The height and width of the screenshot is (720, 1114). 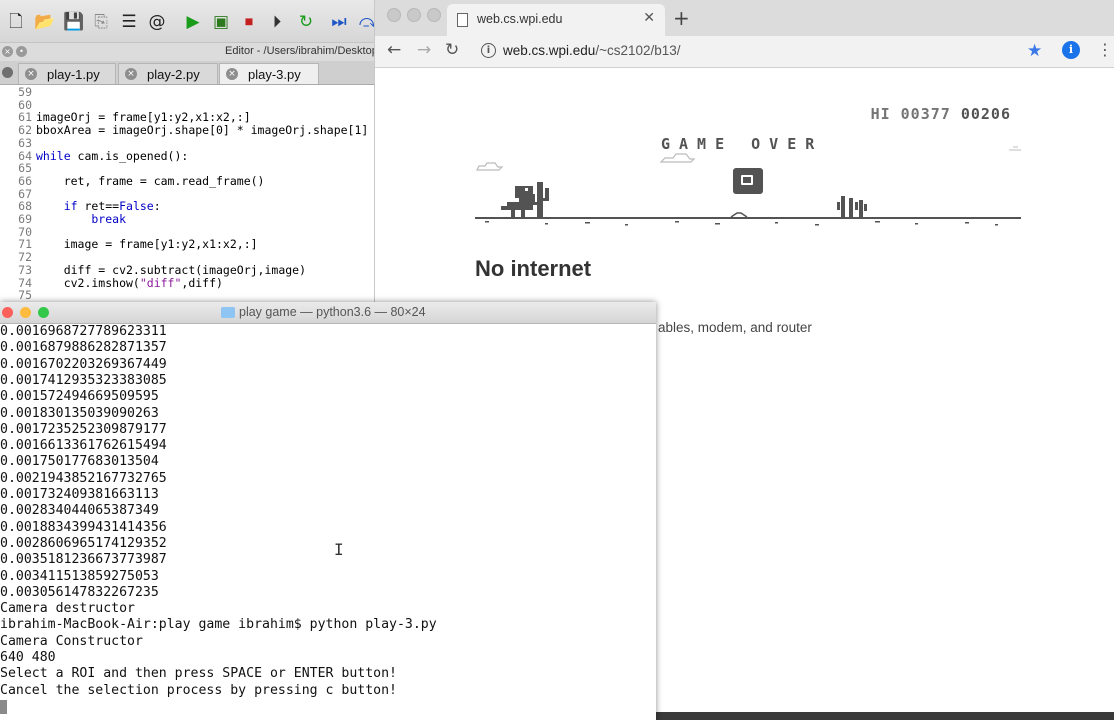 I want to click on code-line: 72, so click(x=18, y=257).